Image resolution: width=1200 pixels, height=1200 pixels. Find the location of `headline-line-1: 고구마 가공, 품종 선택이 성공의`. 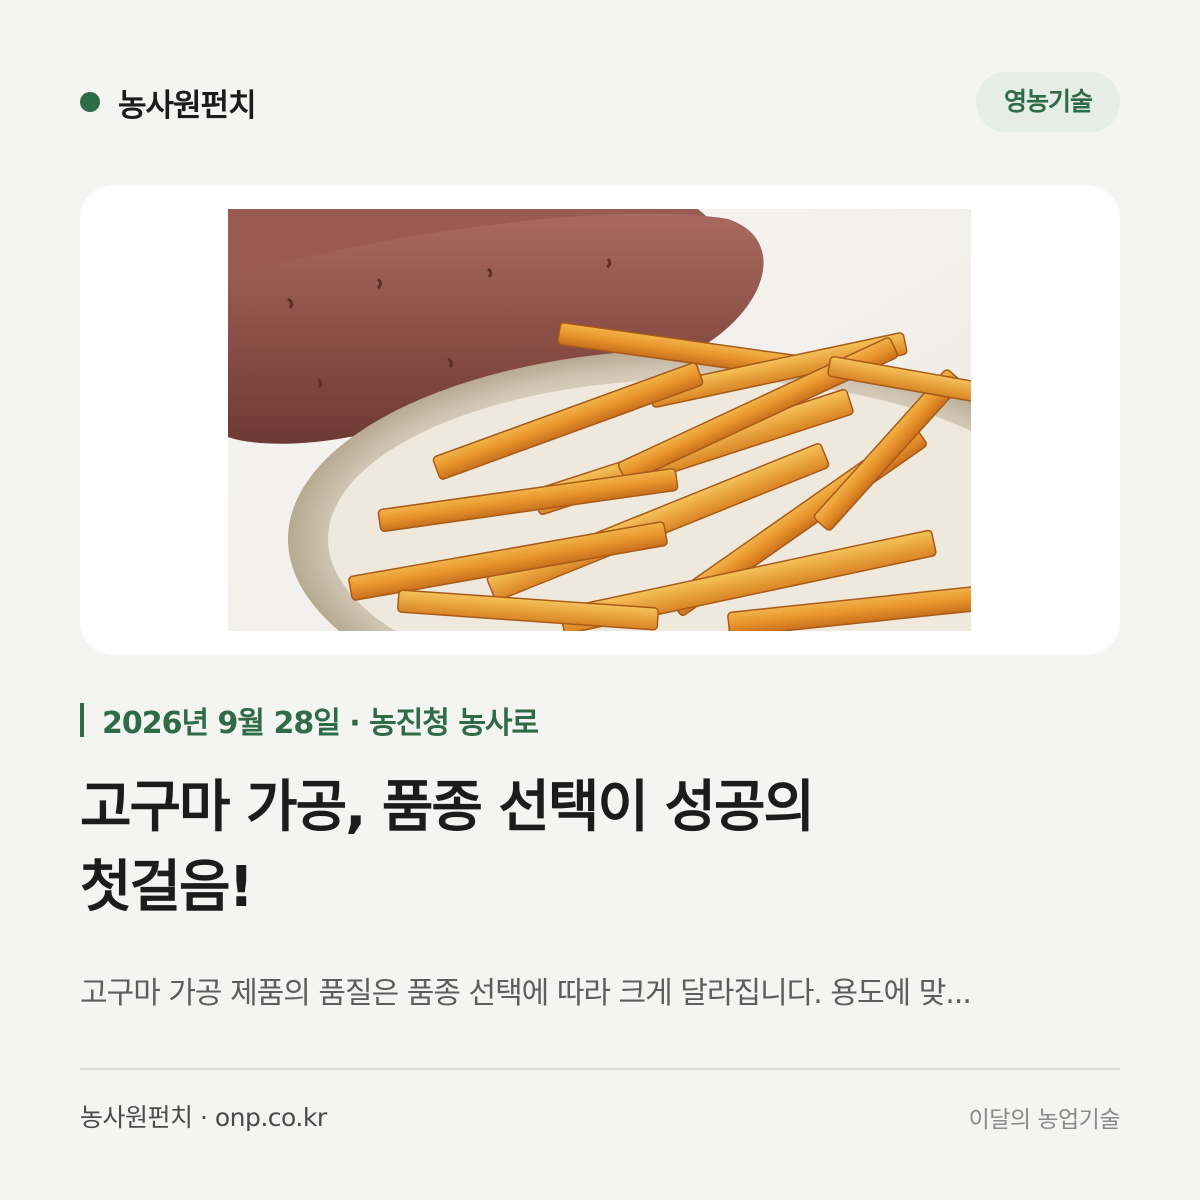

headline-line-1: 고구마 가공, 품종 선택이 성공의 is located at coordinates (447, 807).